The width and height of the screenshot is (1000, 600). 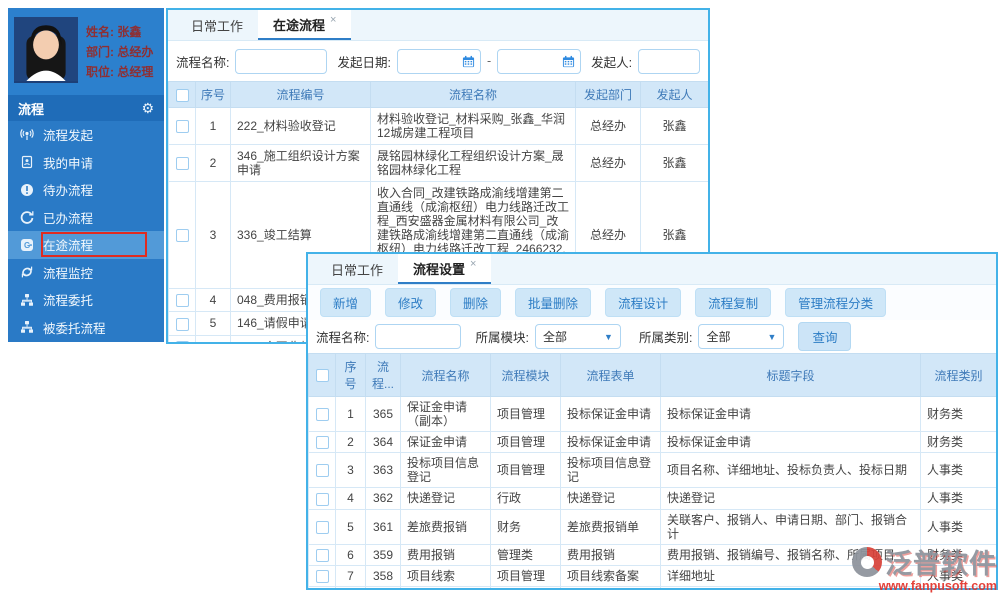 What do you see at coordinates (26, 272) in the screenshot?
I see `sync-icon` at bounding box center [26, 272].